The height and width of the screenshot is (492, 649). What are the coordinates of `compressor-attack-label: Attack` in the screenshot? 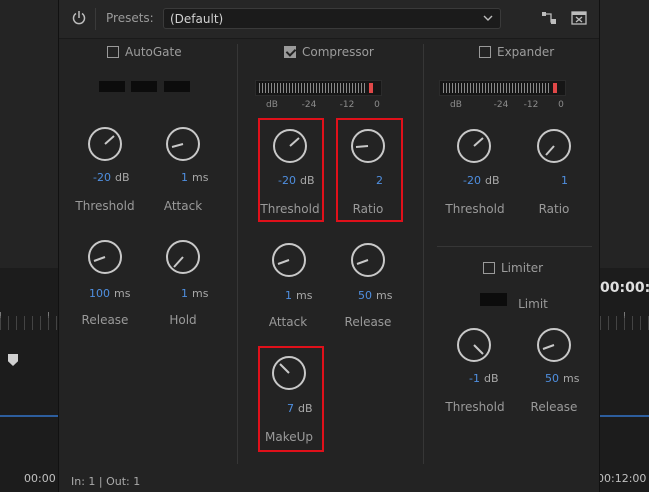 It's located at (288, 322).